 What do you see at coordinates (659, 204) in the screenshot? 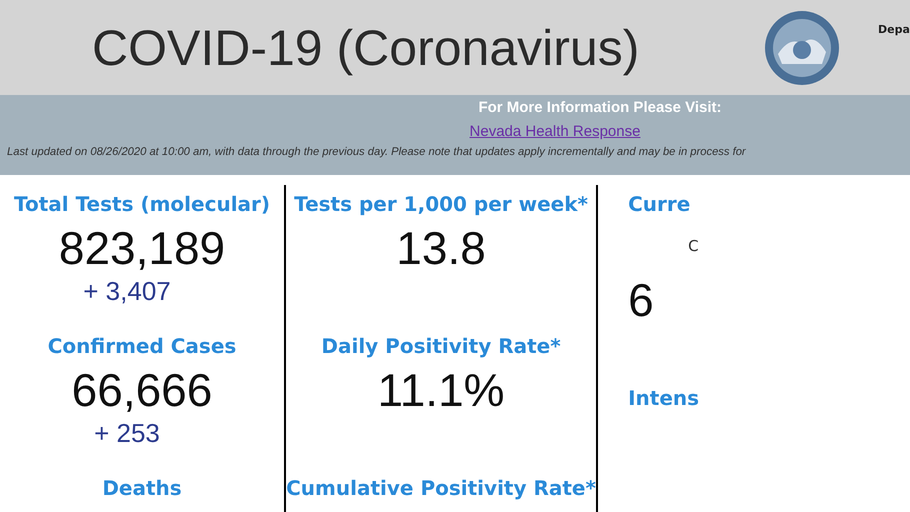
I see `metric-heading: Curre` at bounding box center [659, 204].